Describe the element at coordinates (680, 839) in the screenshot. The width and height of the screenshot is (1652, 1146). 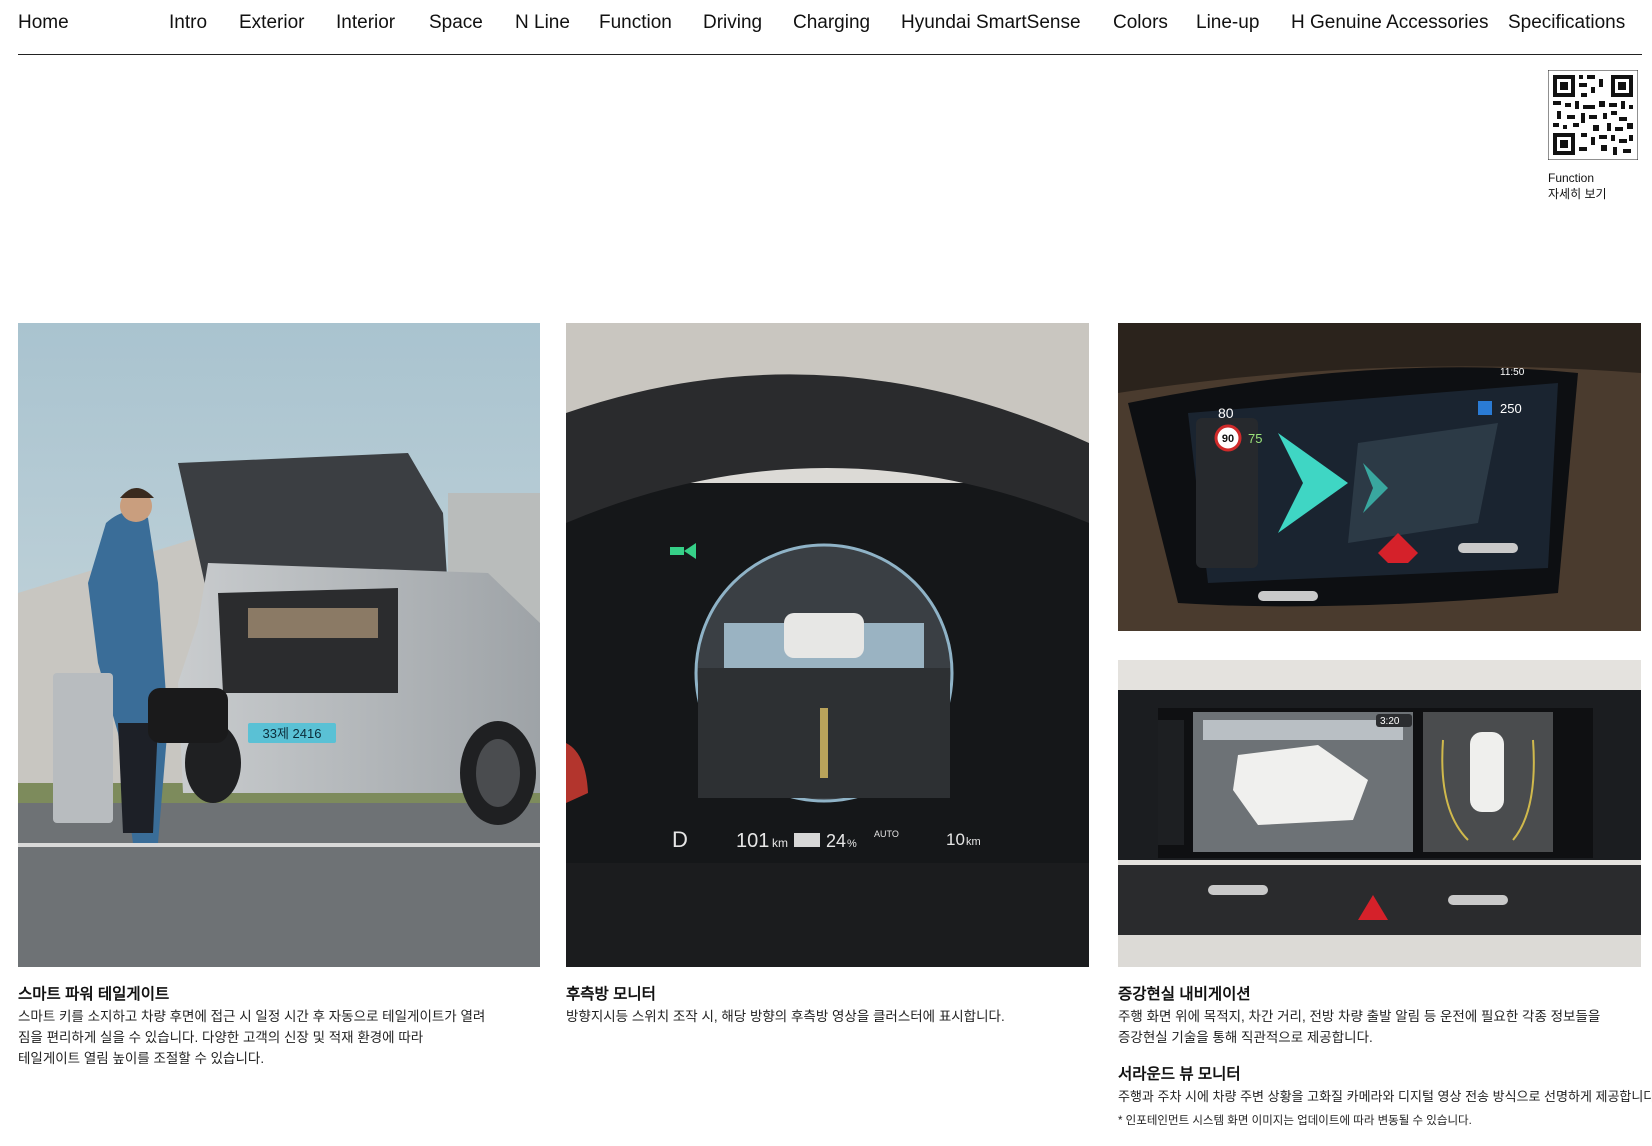
I see `gear-indicator: D` at that location.